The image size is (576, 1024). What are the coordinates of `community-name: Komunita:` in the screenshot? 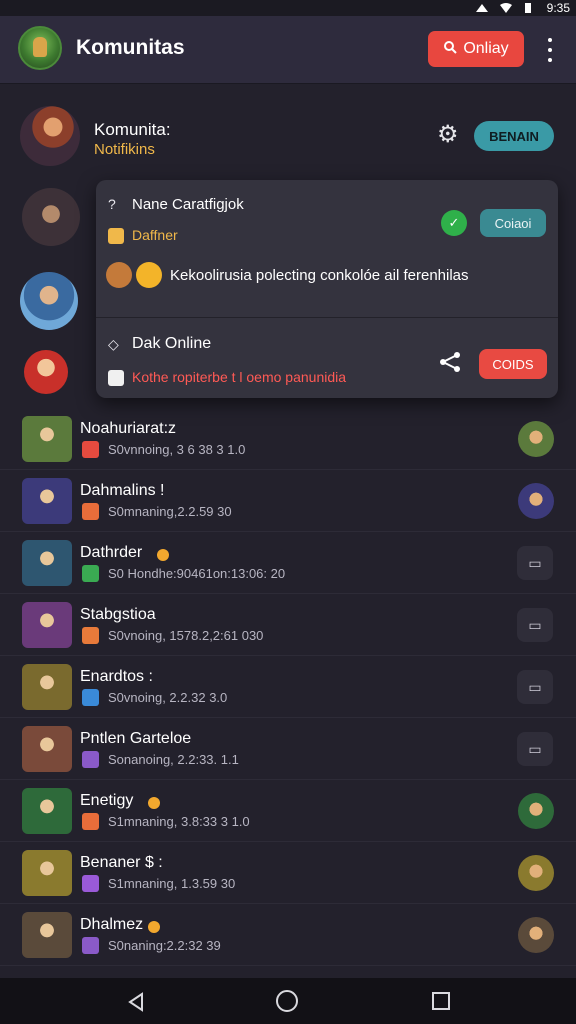 It's located at (132, 129).